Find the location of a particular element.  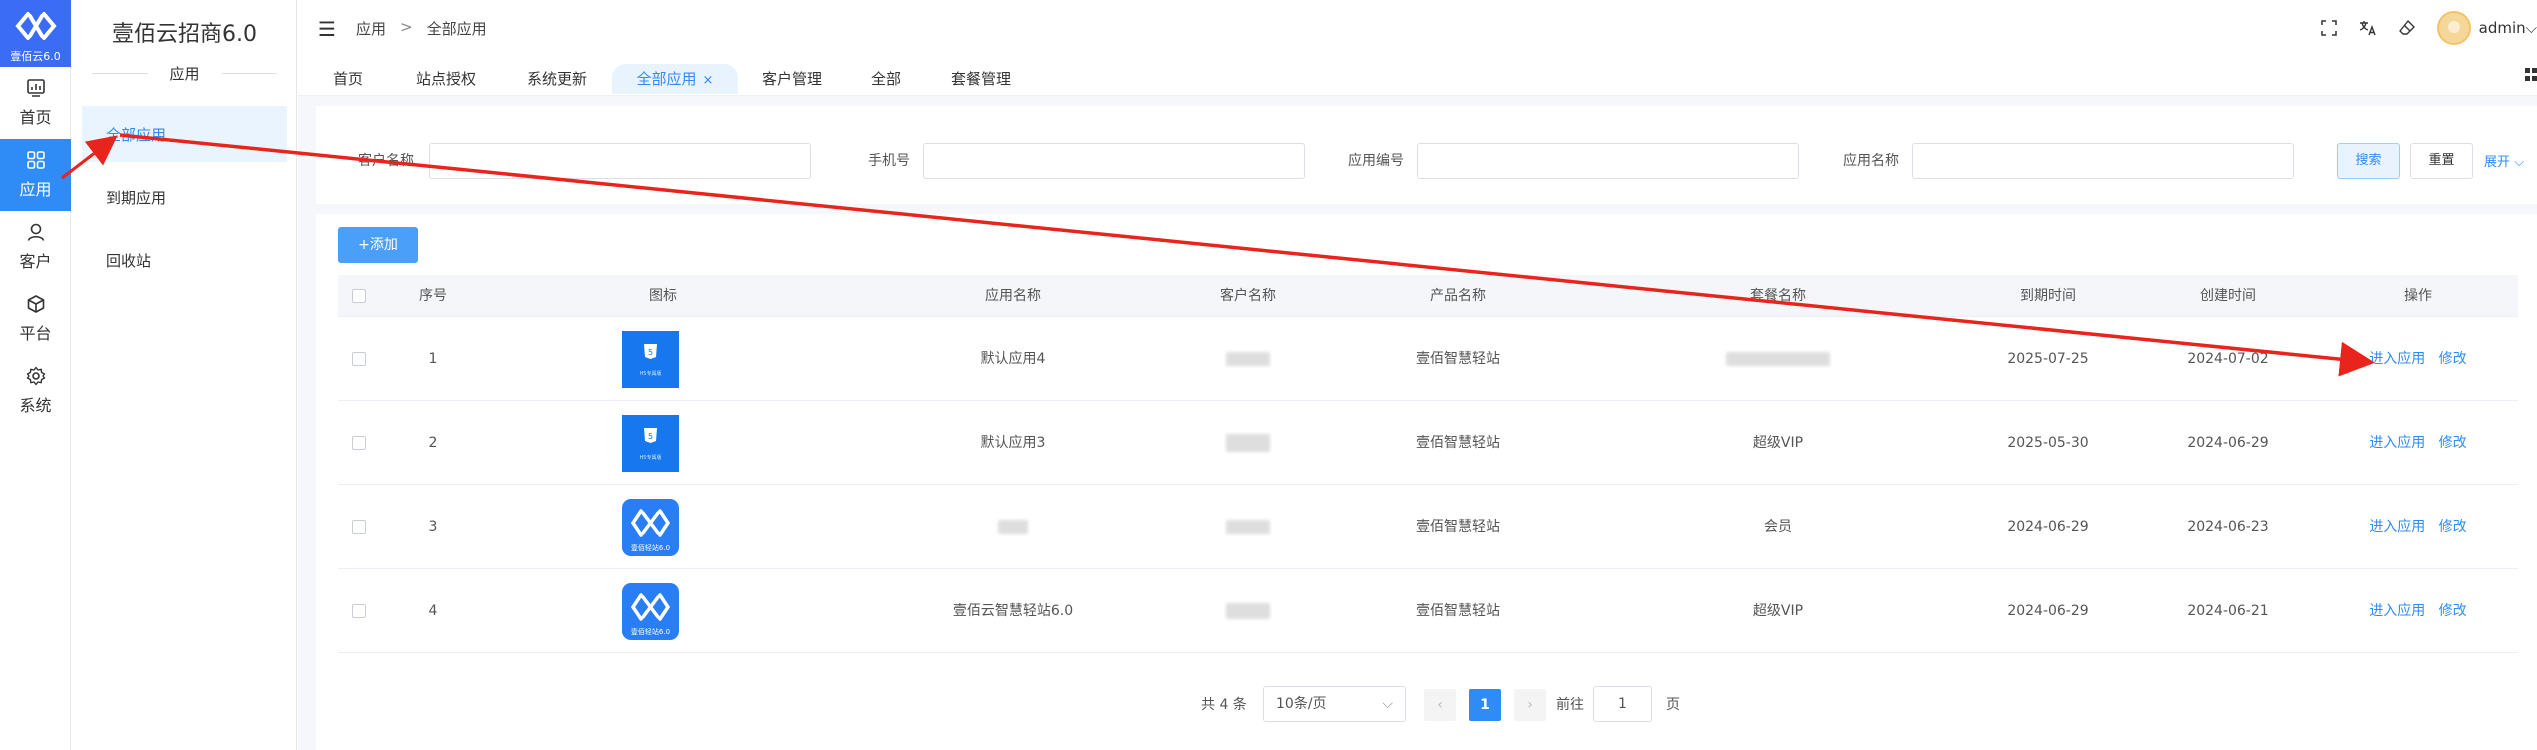

page-size-select: 10条/页 ⌵ is located at coordinates (1334, 704).